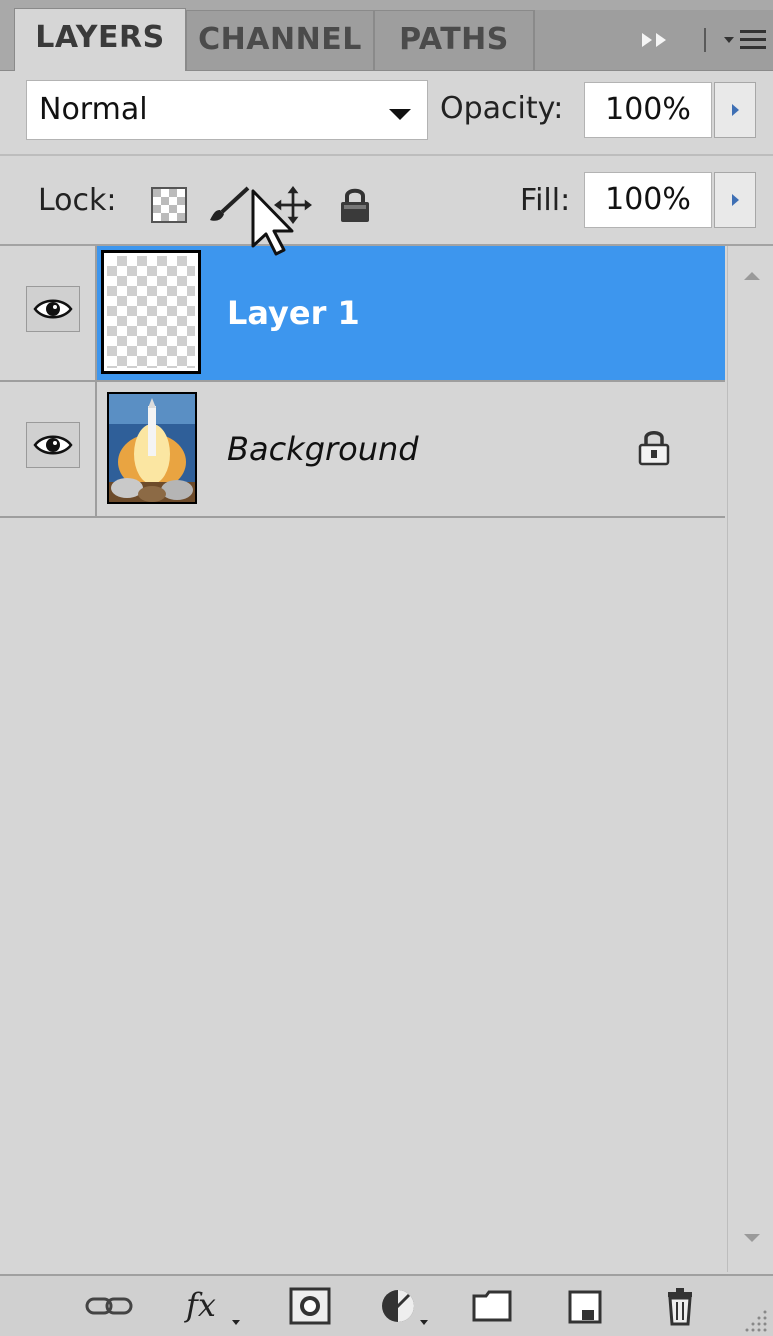  What do you see at coordinates (152, 448) in the screenshot?
I see `rocket-launch-thumbnail` at bounding box center [152, 448].